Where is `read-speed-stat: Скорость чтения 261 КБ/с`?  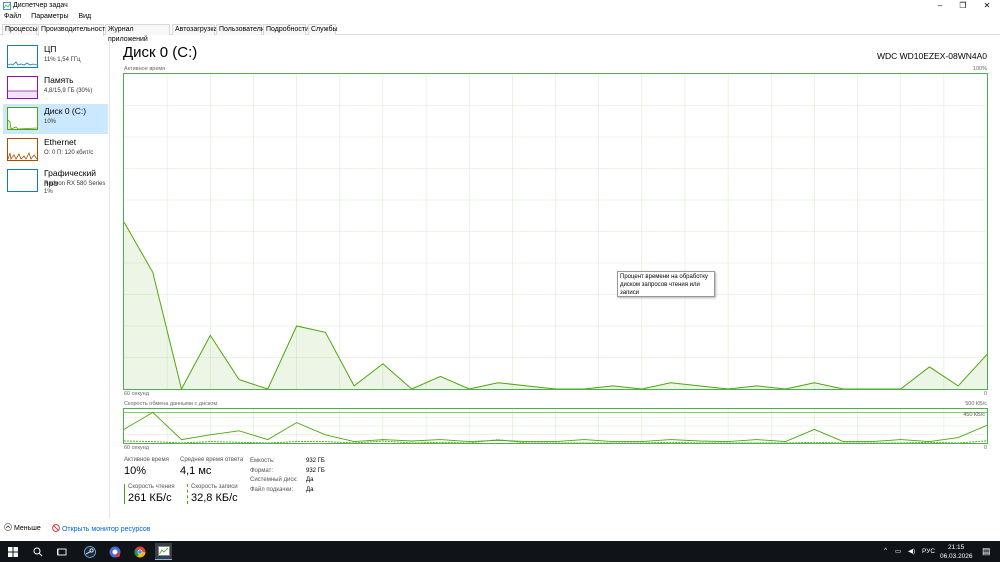 read-speed-stat: Скорость чтения 261 КБ/с is located at coordinates (149, 494).